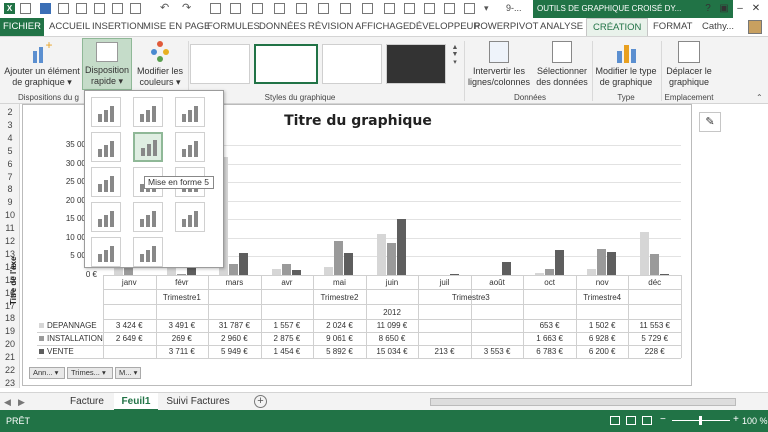  Describe the element at coordinates (689, 63) in the screenshot. I see `move-chart-button: Déplacer le graphique` at that location.